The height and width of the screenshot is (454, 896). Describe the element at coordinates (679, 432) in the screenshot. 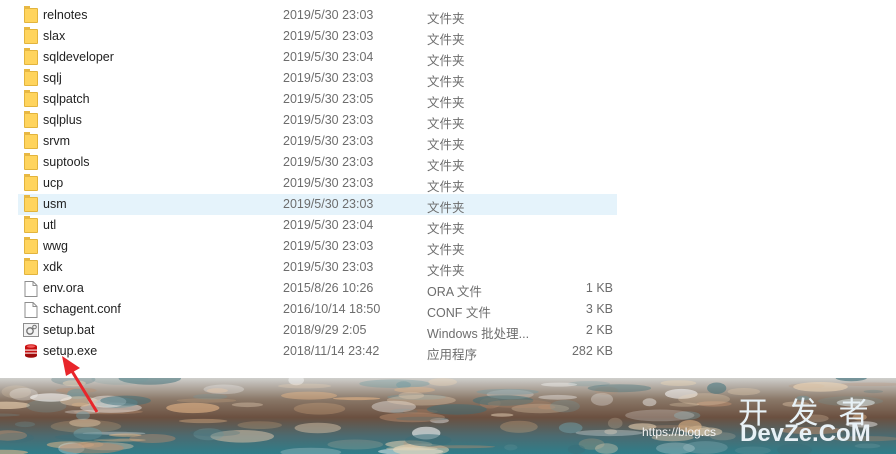

I see `watermark-url: https://blog.cs` at that location.